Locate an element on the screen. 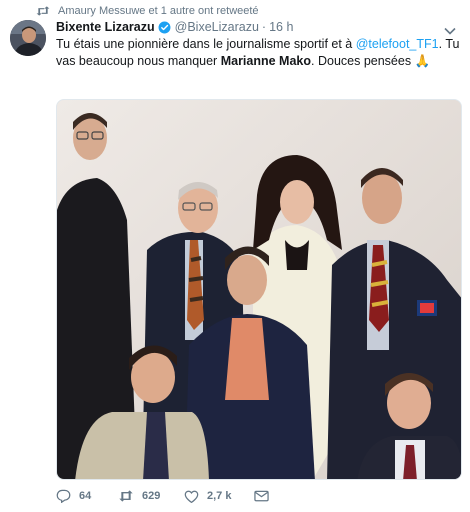 This screenshot has width=470, height=512. verified-badge-icon is located at coordinates (164, 27).